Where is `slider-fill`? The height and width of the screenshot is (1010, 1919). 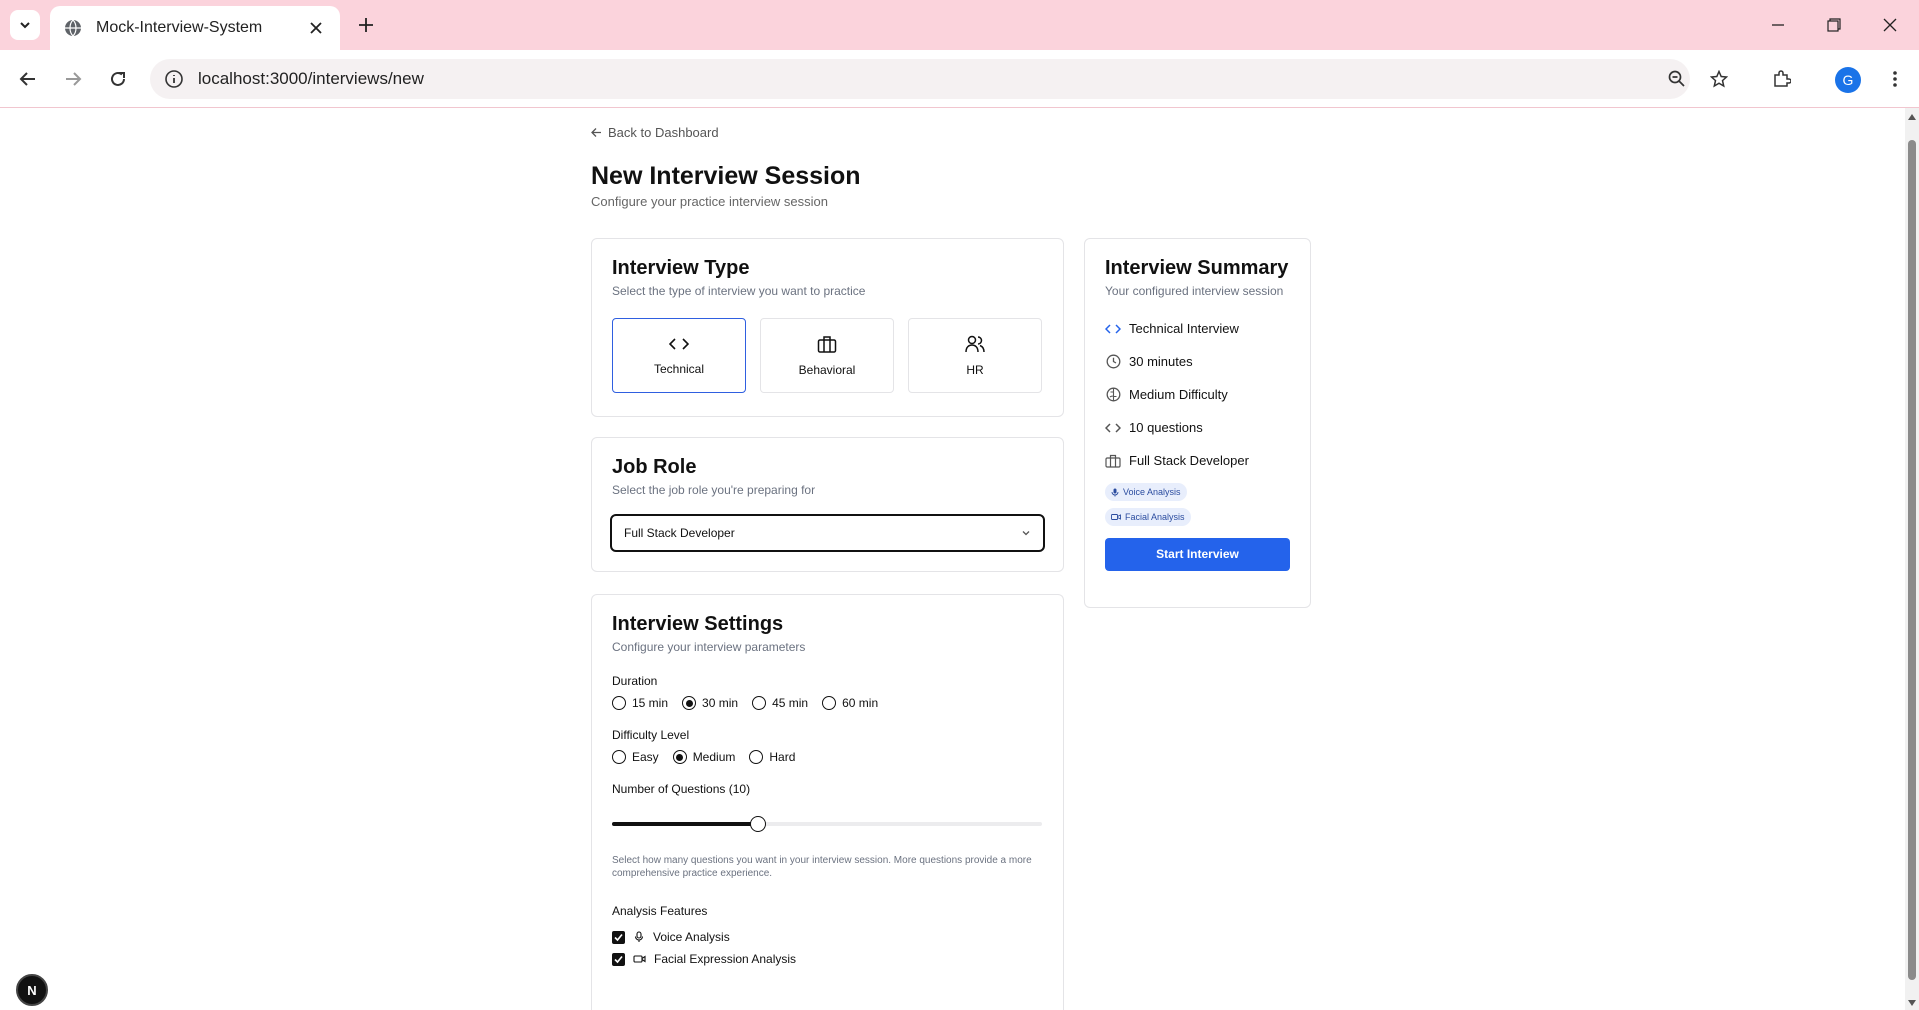
slider-fill is located at coordinates (685, 824).